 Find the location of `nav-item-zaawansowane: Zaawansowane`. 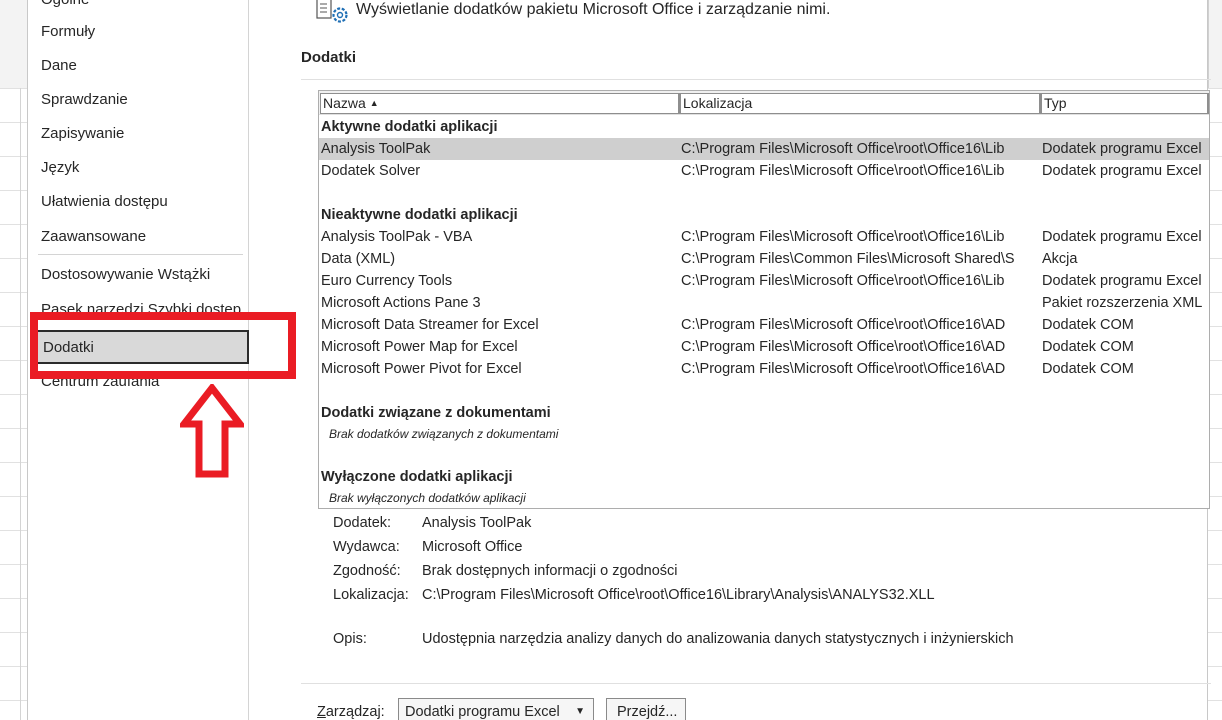

nav-item-zaawansowane: Zaawansowane is located at coordinates (139, 237).